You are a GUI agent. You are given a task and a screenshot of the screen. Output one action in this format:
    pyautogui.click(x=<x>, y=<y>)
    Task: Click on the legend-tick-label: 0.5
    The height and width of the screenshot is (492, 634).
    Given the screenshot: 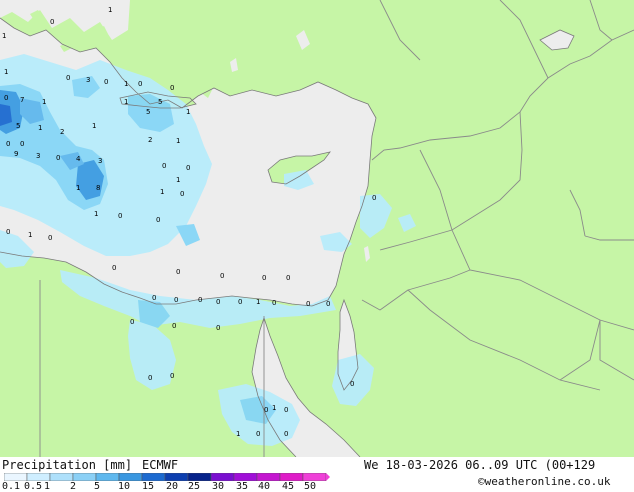 What is the action you would take?
    pyautogui.click(x=33, y=486)
    